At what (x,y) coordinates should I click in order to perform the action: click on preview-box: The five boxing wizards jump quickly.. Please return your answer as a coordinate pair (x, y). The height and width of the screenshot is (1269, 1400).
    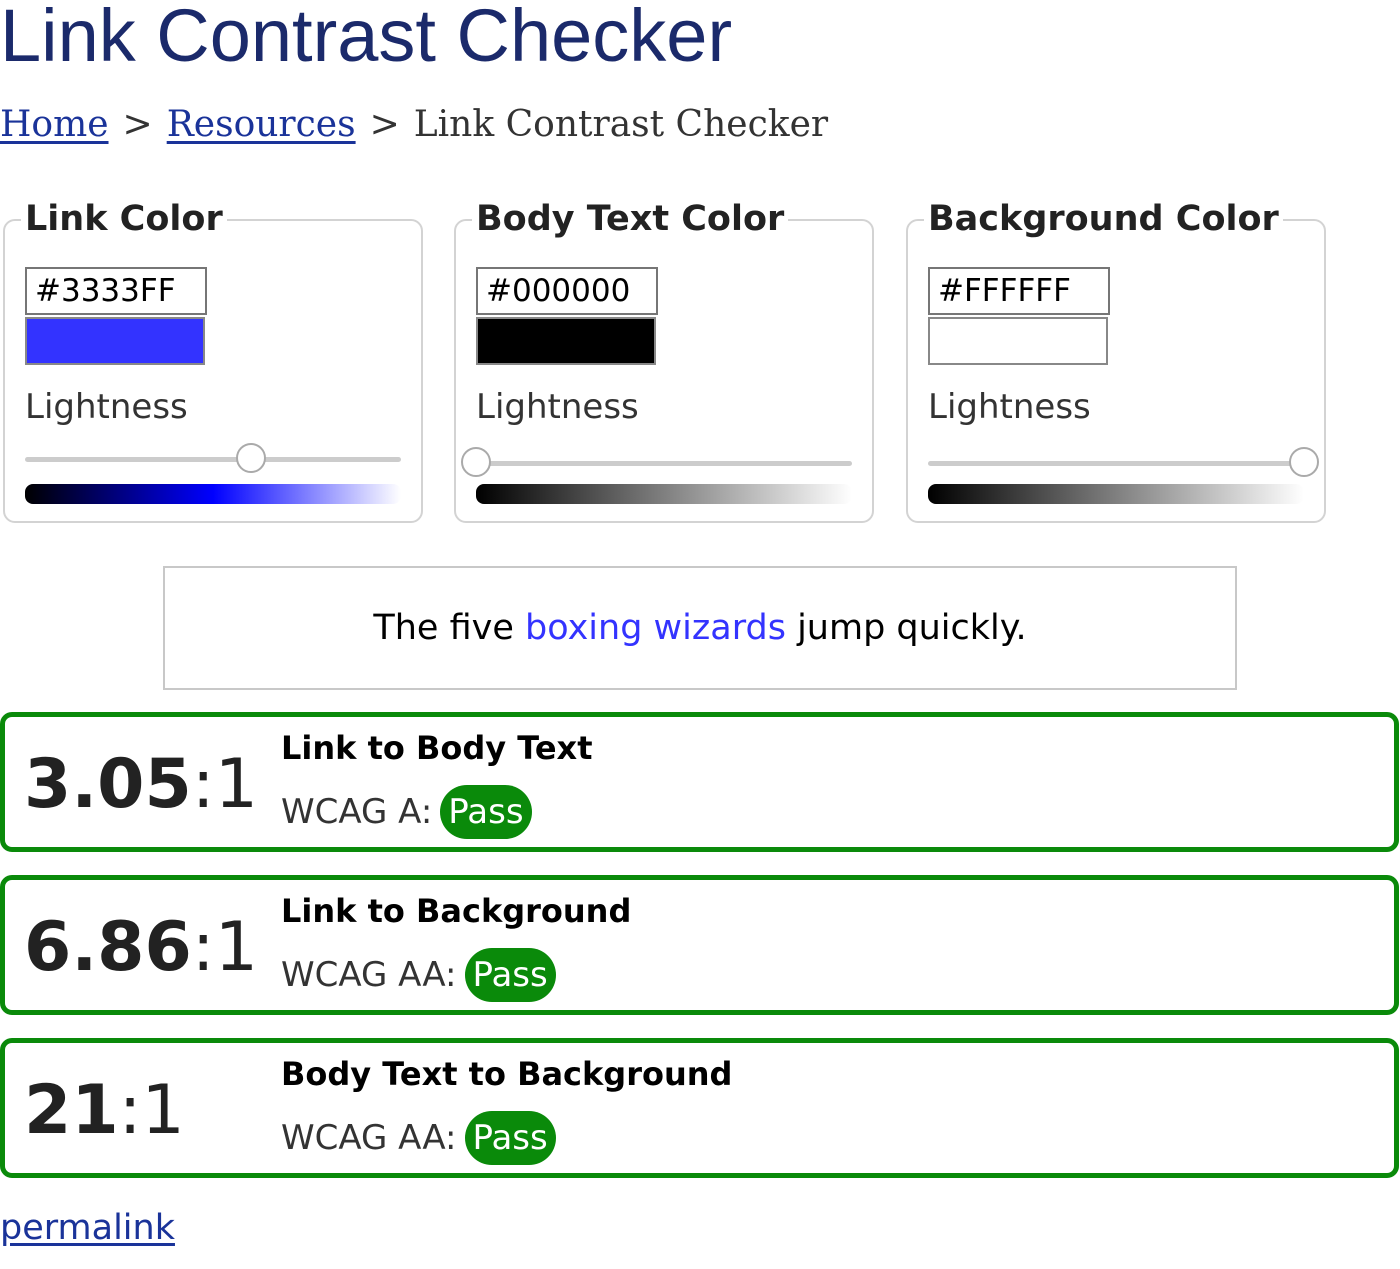
    Looking at the image, I should click on (700, 628).